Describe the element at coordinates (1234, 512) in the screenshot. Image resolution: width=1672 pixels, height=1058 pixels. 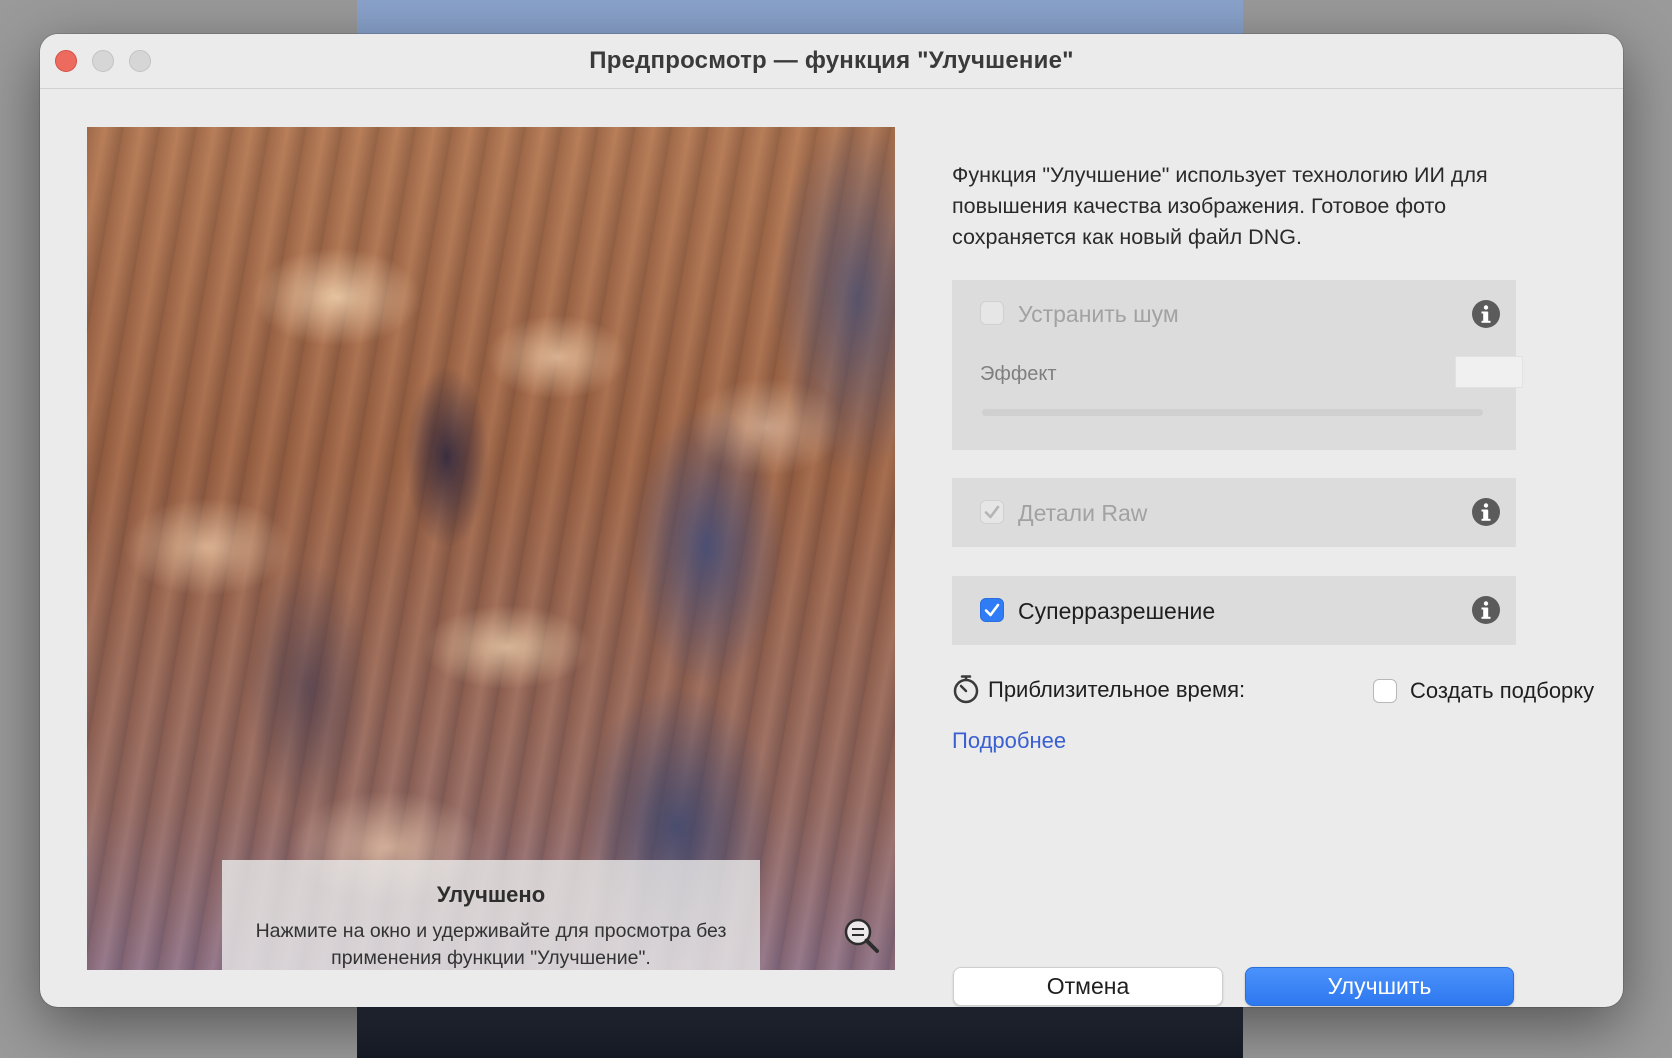
I see `raw-details-section: Детали Raw` at that location.